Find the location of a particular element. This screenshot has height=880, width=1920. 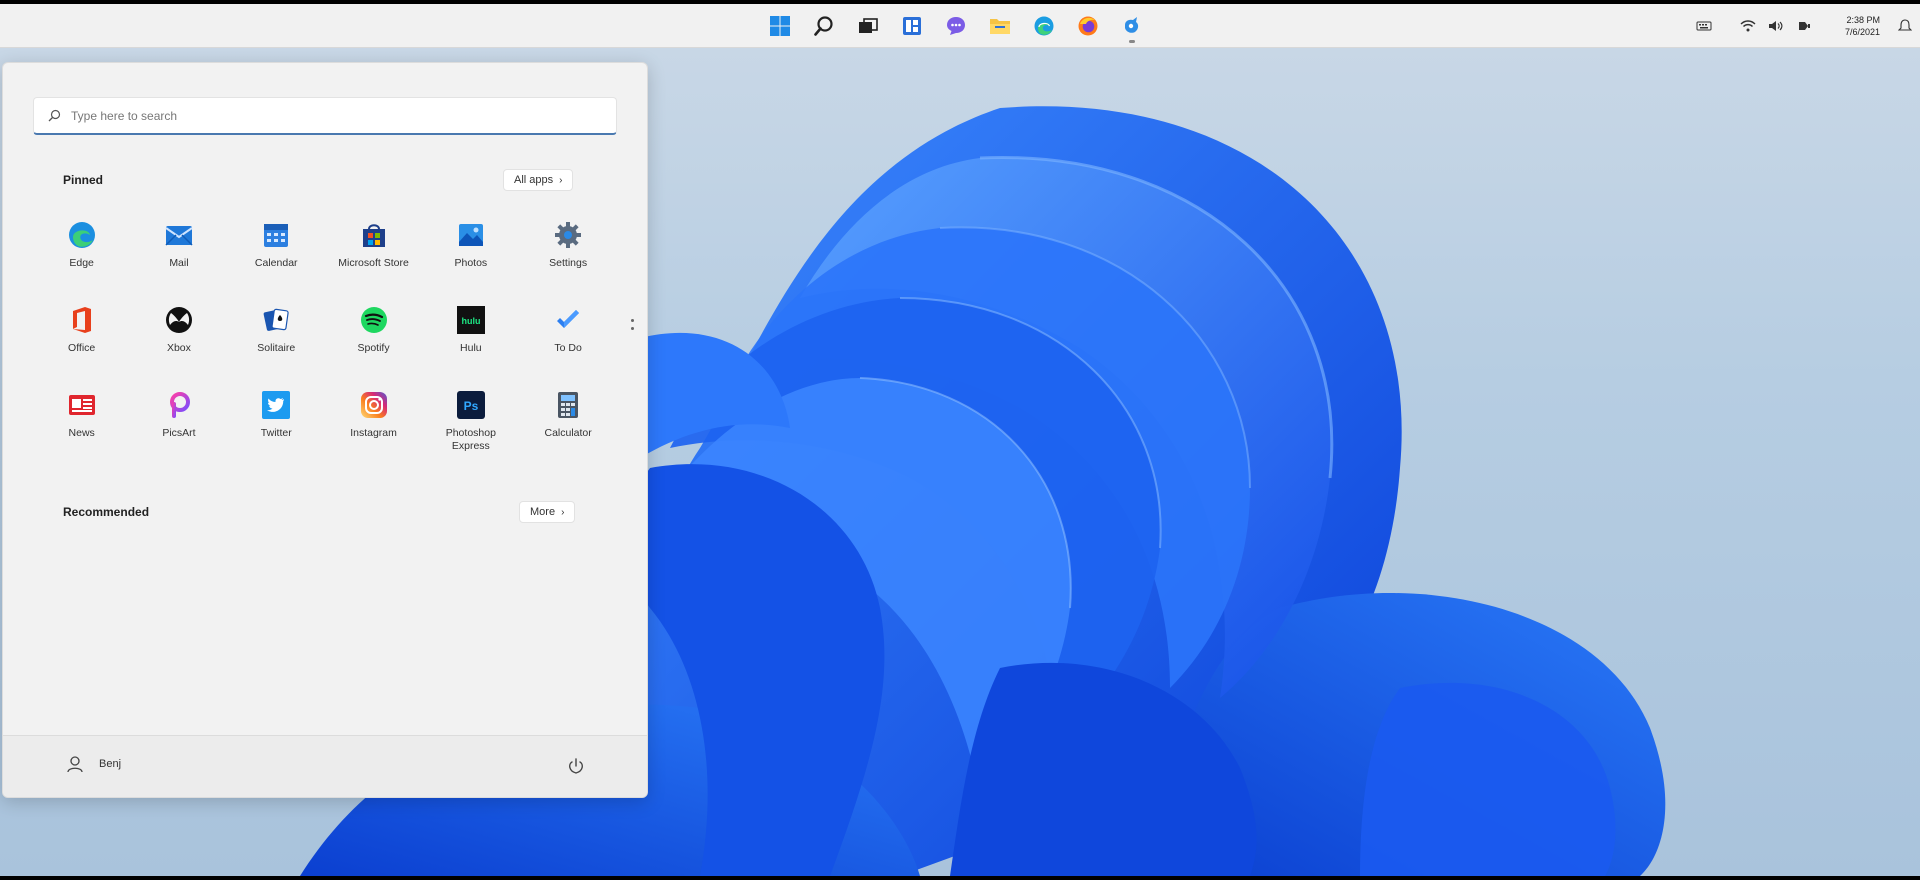

todo-icon is located at coordinates (568, 319).